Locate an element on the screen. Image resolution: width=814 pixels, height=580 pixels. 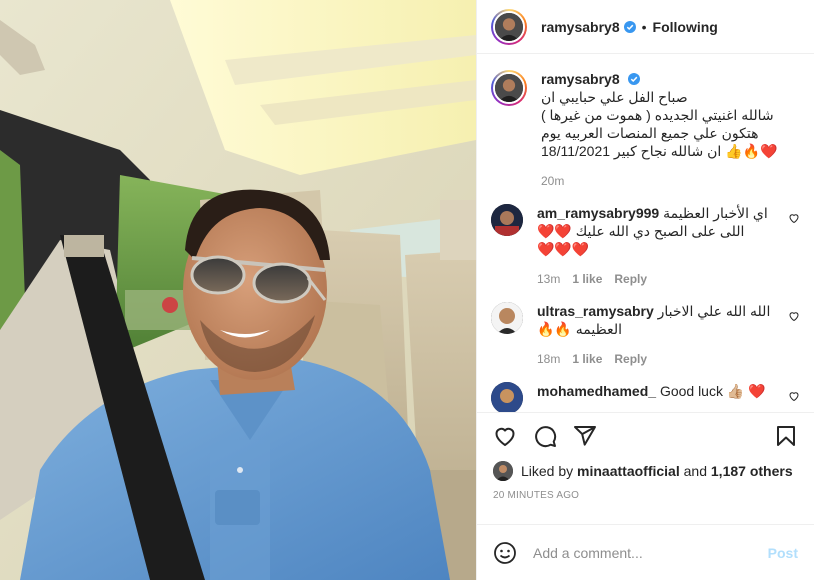
share-button is located at coordinates (585, 436).